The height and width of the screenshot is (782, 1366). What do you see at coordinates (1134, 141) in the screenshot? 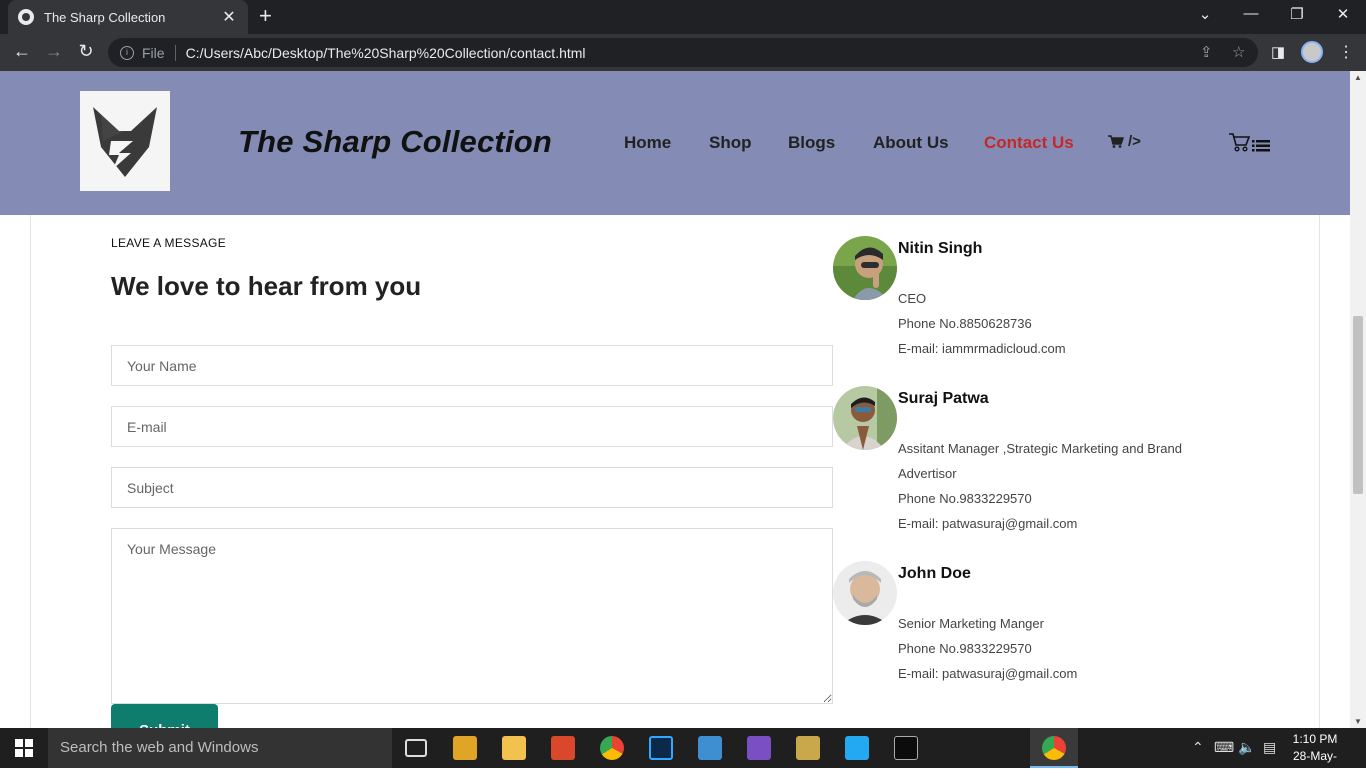
I see `cart-nav-suffix: />` at bounding box center [1134, 141].